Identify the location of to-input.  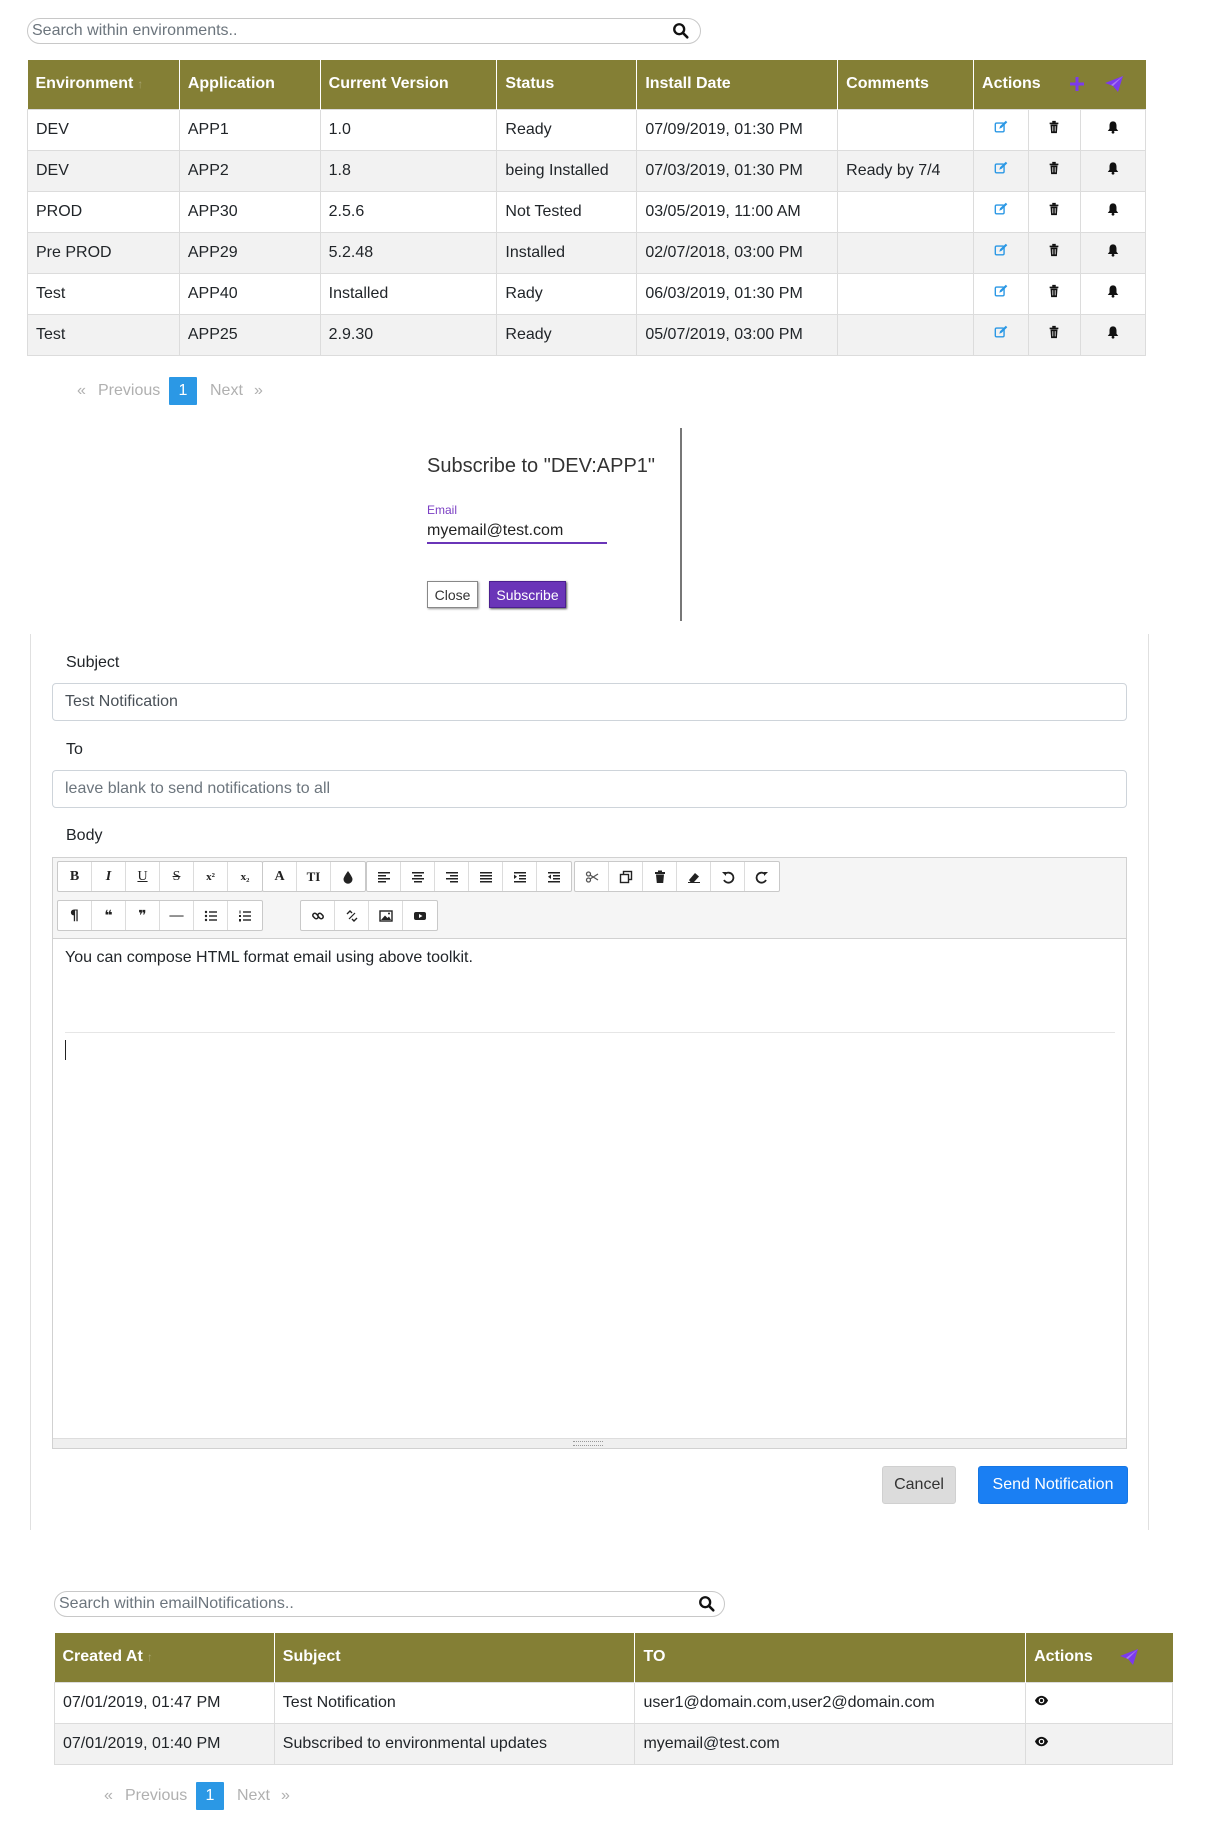
(589, 789).